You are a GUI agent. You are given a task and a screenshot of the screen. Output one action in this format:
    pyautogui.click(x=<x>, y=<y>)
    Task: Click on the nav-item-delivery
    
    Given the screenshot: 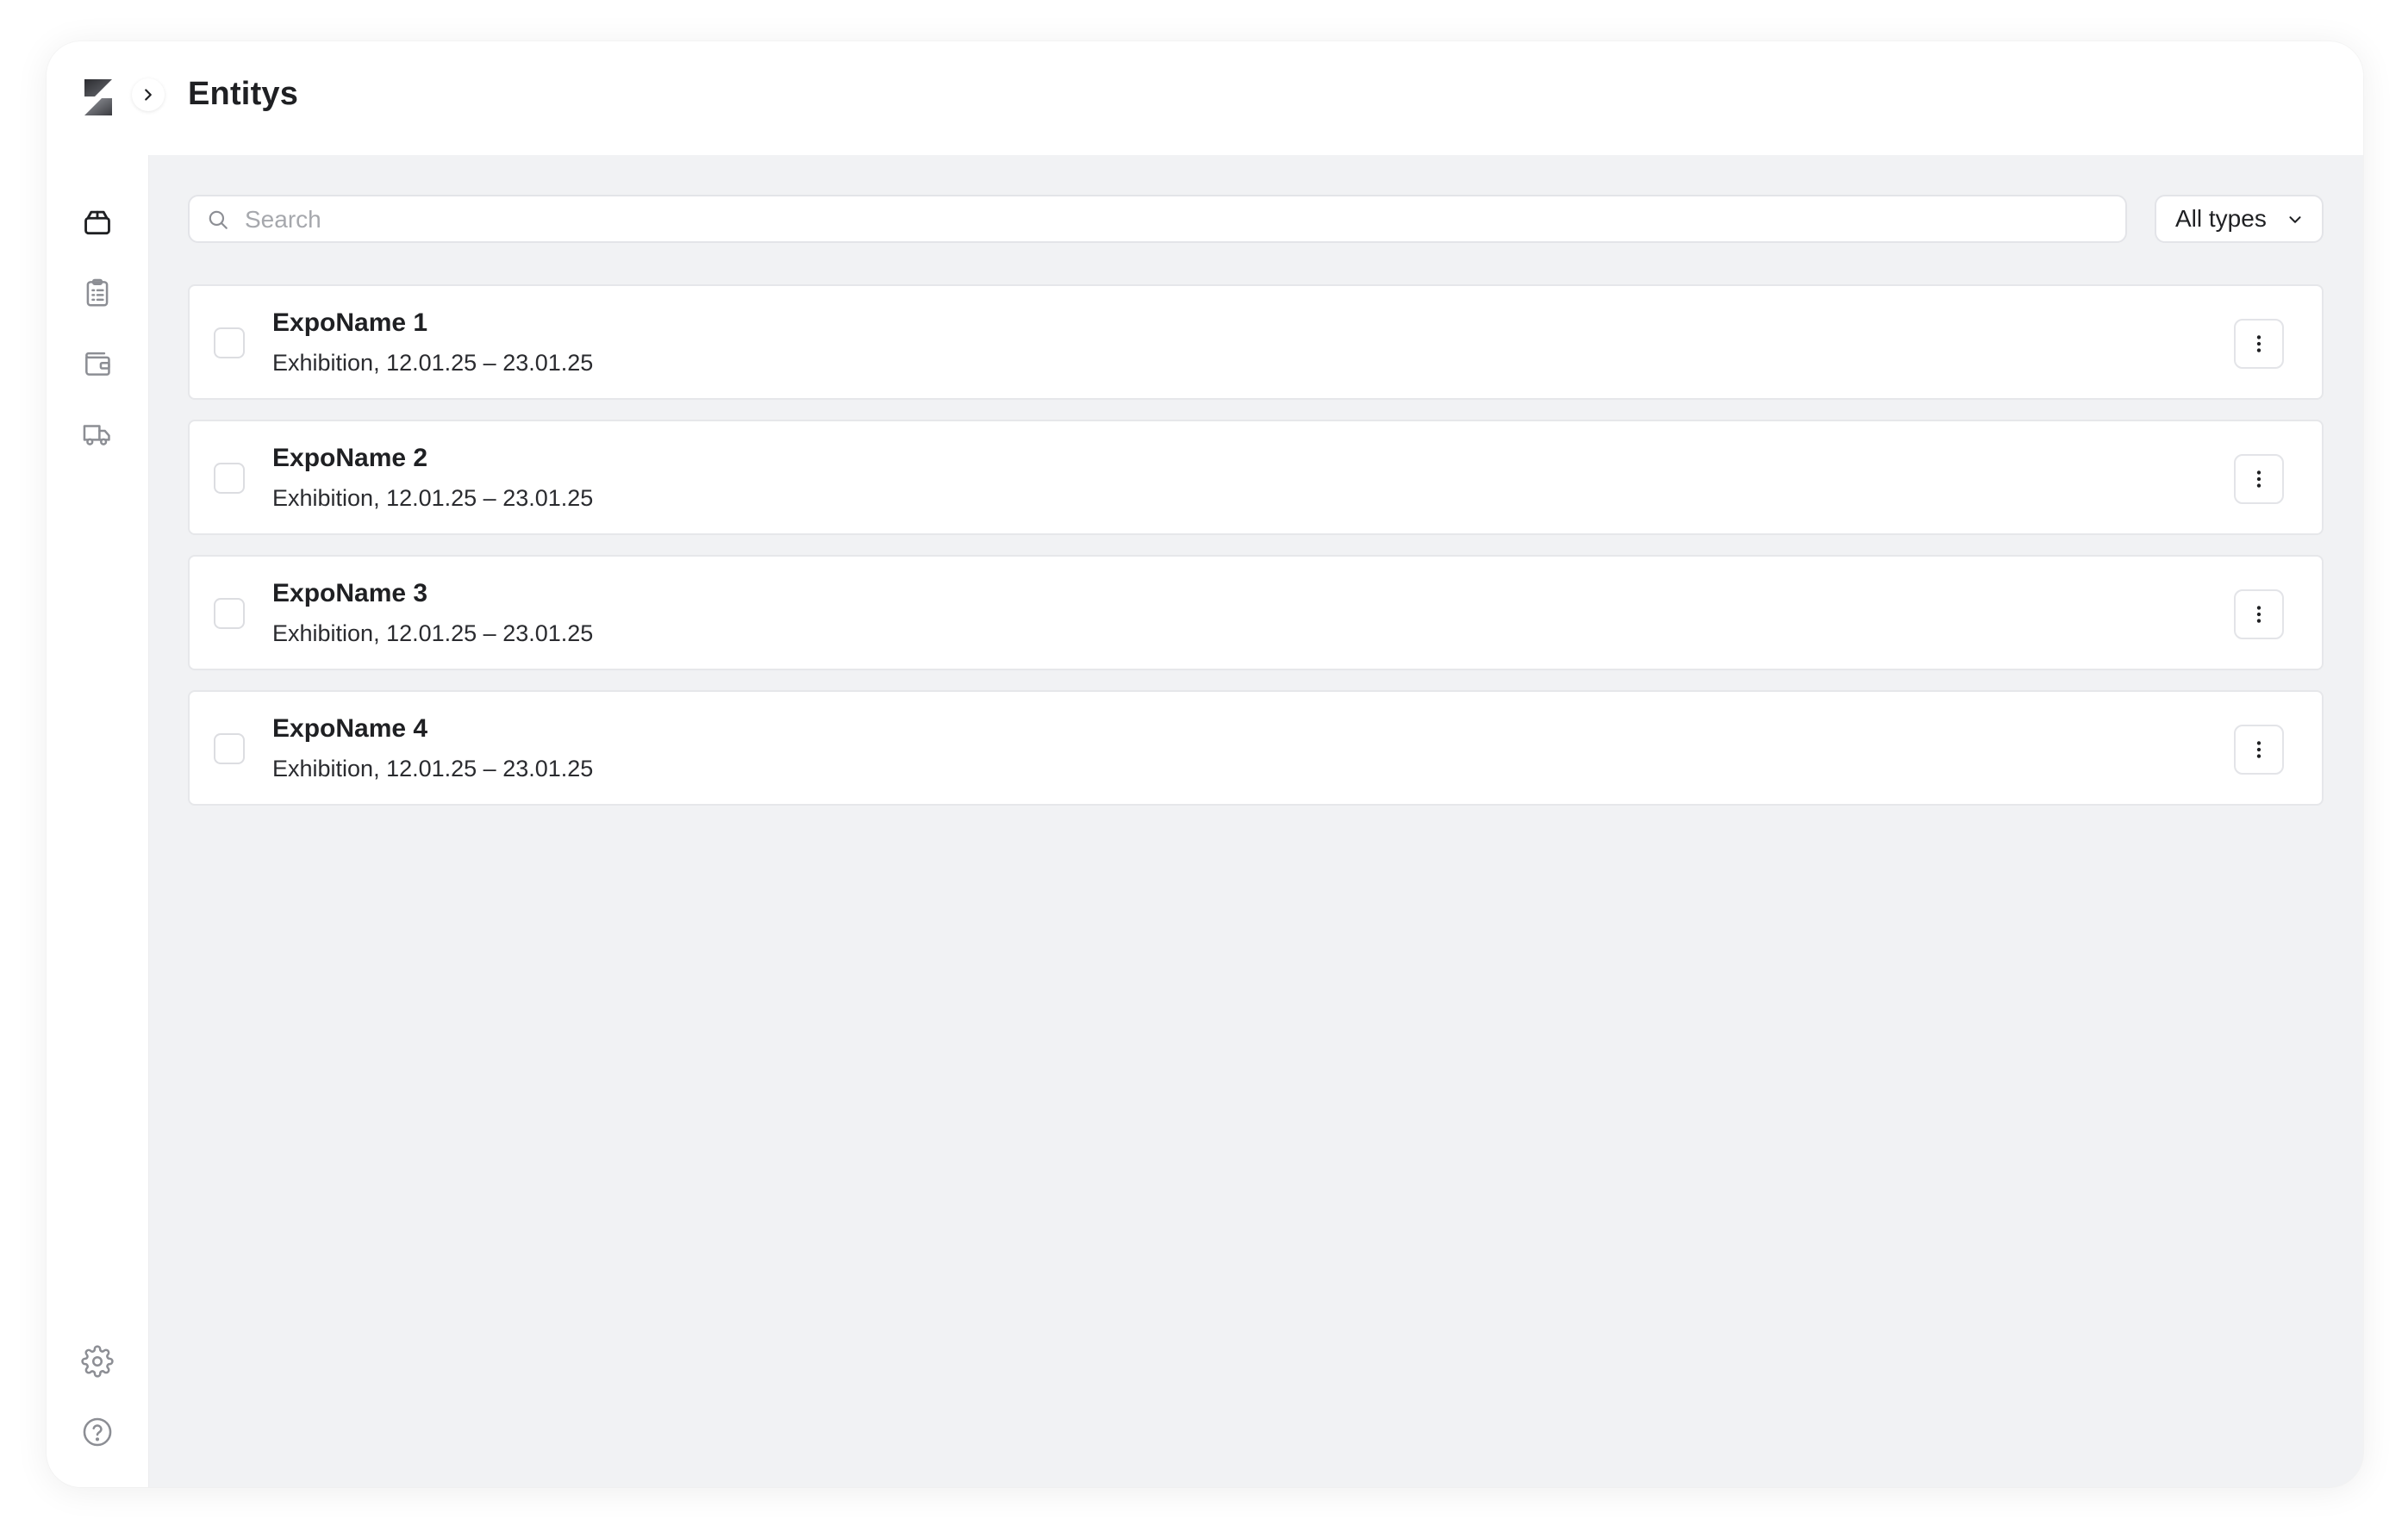 What is the action you would take?
    pyautogui.click(x=97, y=434)
    